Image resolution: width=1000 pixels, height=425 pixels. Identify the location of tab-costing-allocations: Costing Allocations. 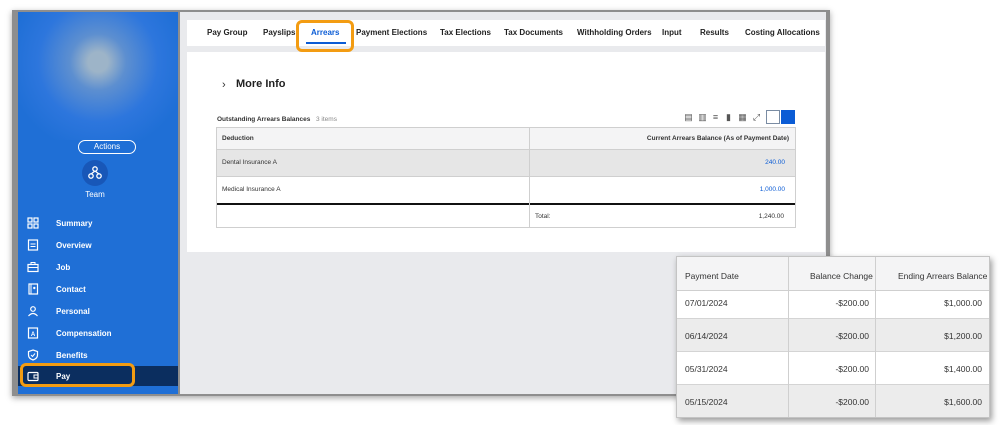
(782, 32).